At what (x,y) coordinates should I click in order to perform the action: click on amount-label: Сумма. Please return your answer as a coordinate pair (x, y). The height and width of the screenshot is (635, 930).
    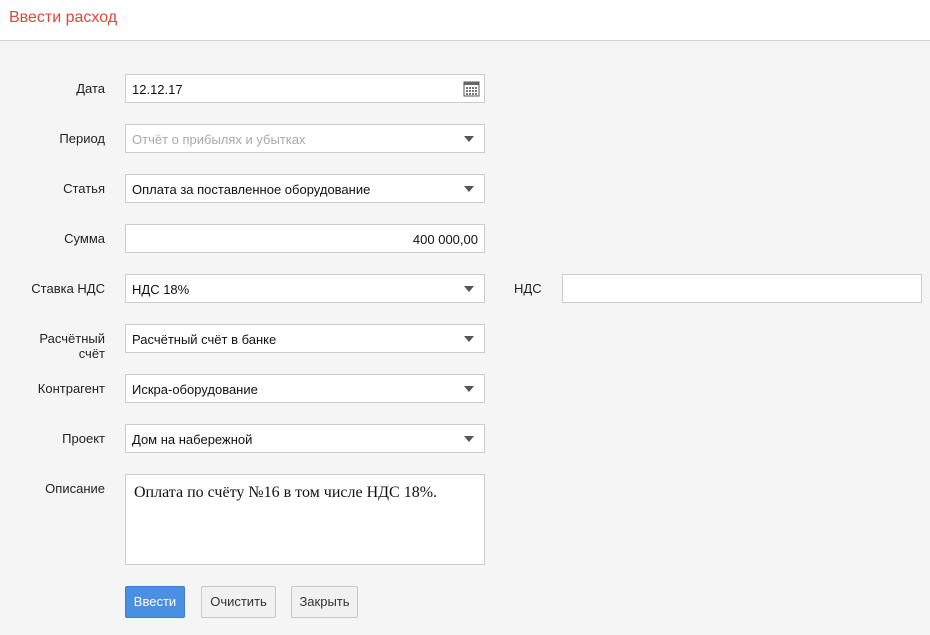
    Looking at the image, I should click on (84, 238).